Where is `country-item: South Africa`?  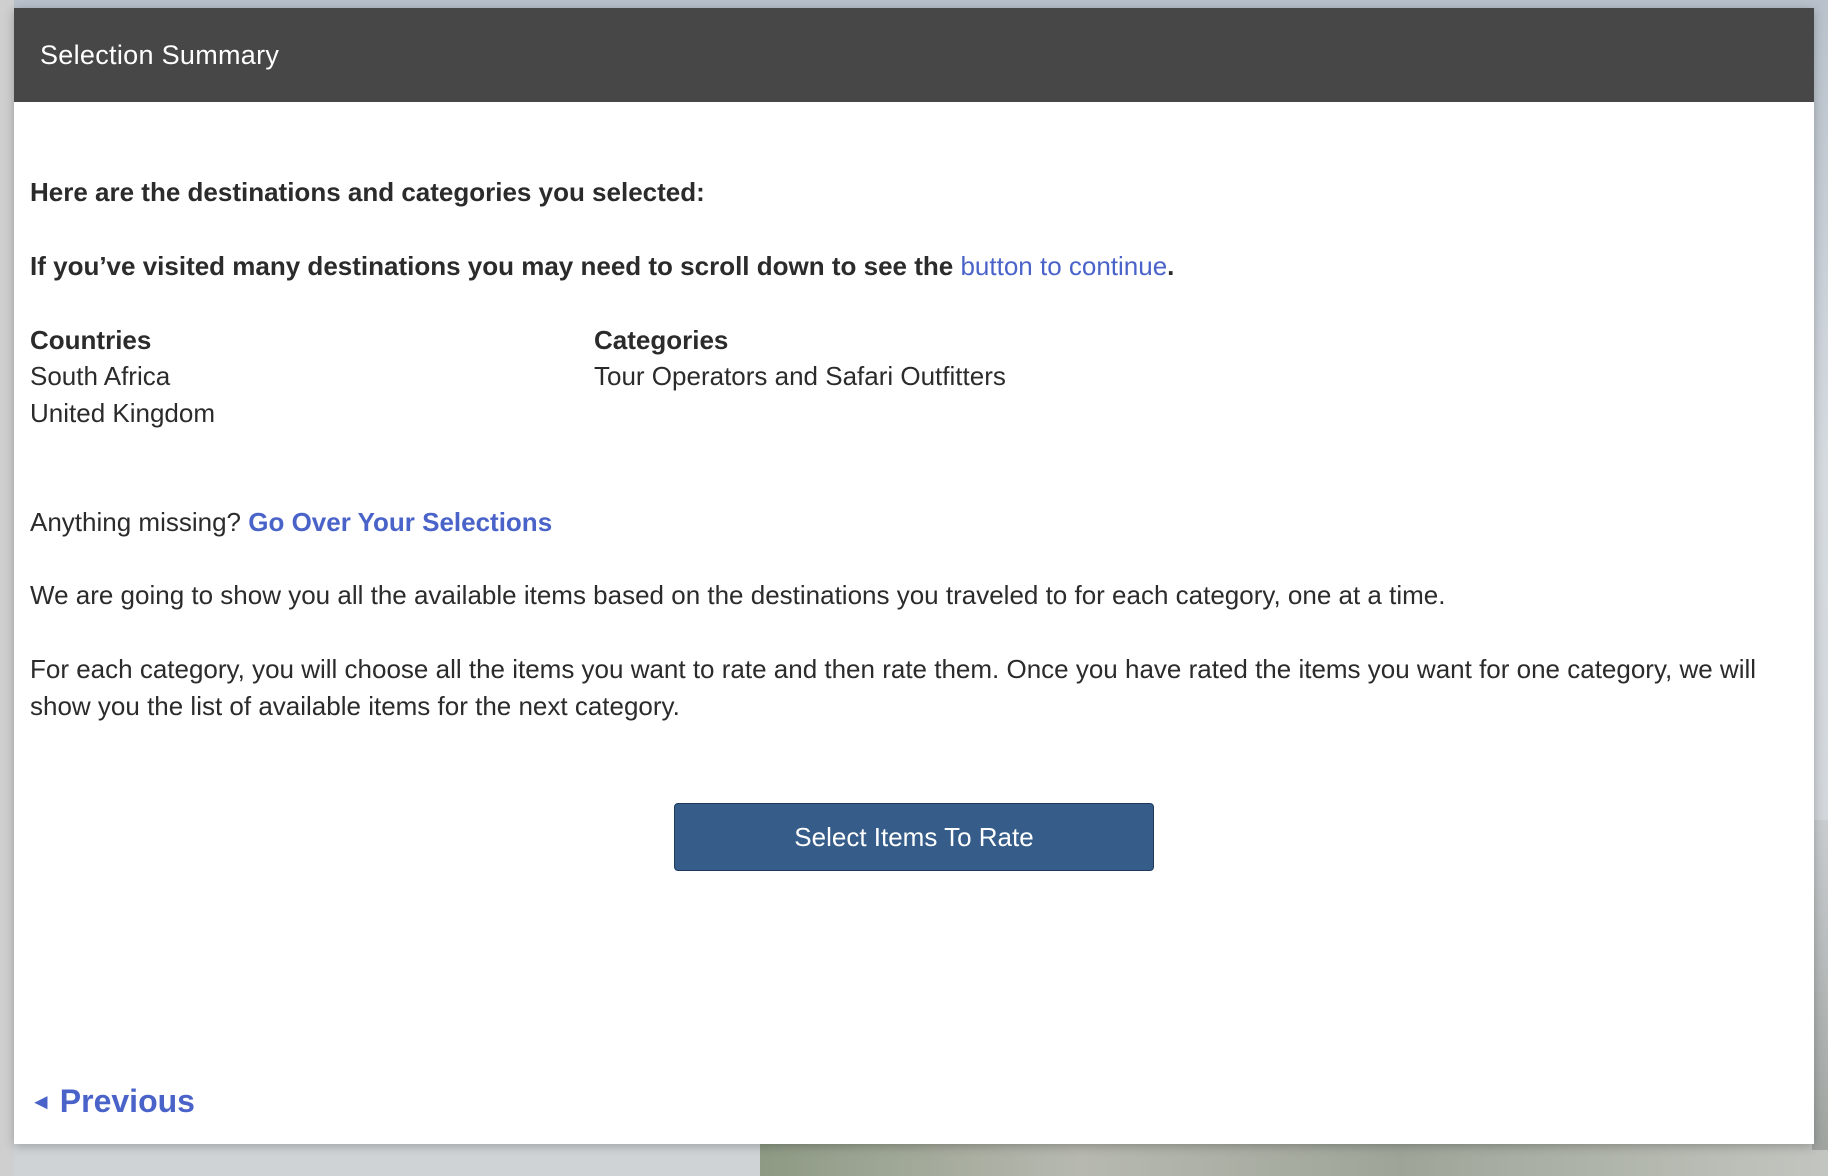
country-item: South Africa is located at coordinates (100, 376).